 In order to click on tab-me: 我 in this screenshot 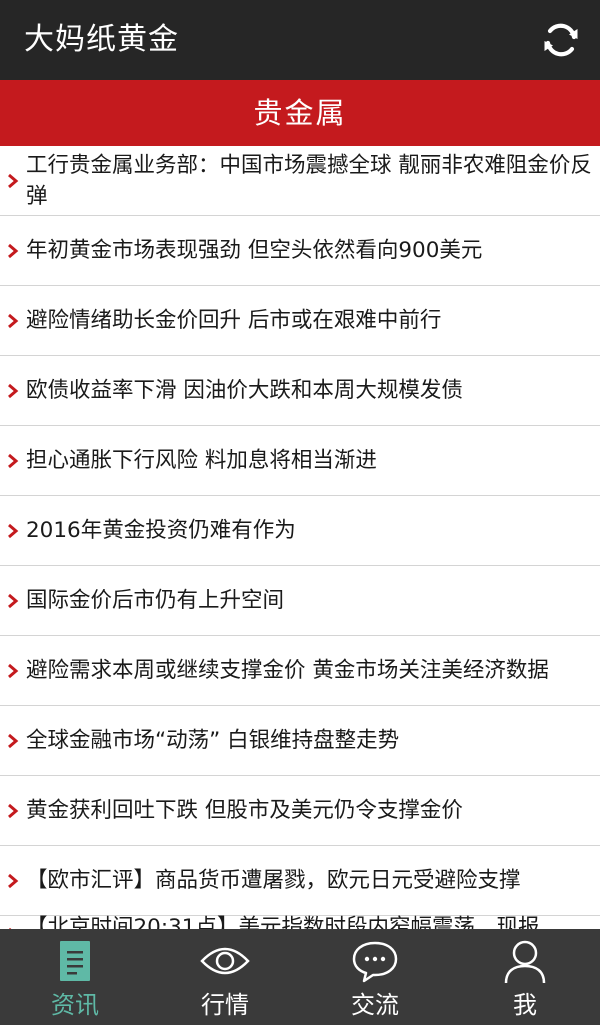, I will do `click(525, 977)`.